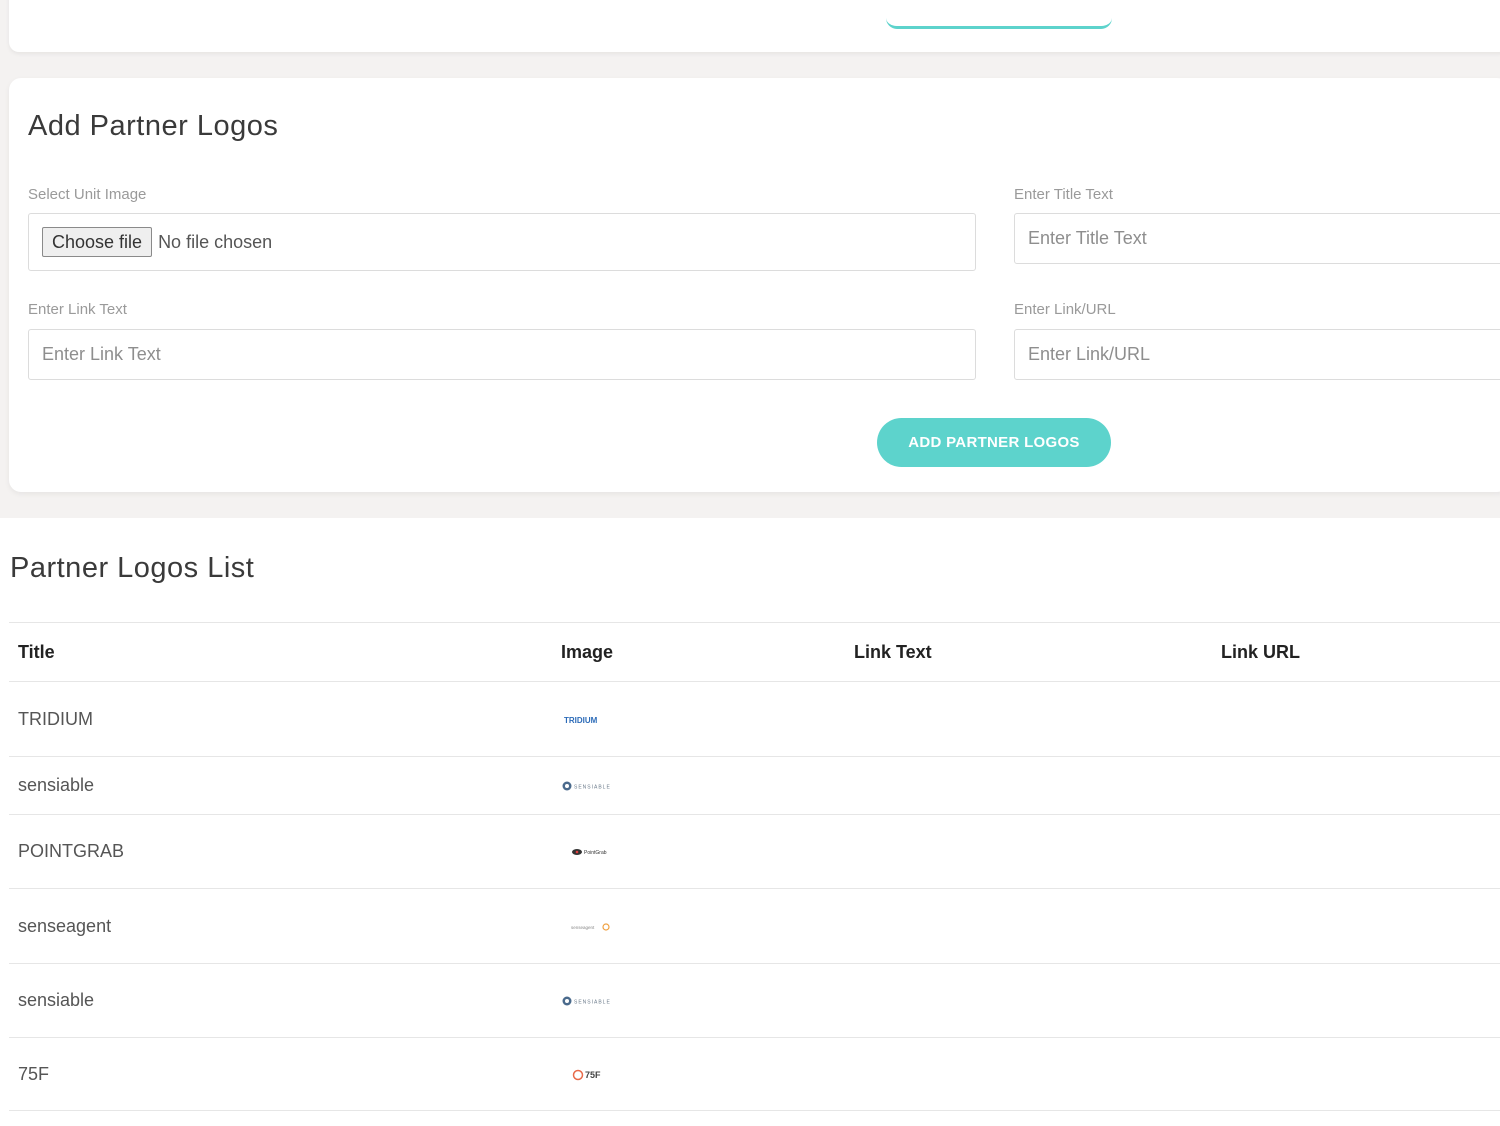  Describe the element at coordinates (132, 568) in the screenshot. I see `list-title: Partner Logos List` at that location.